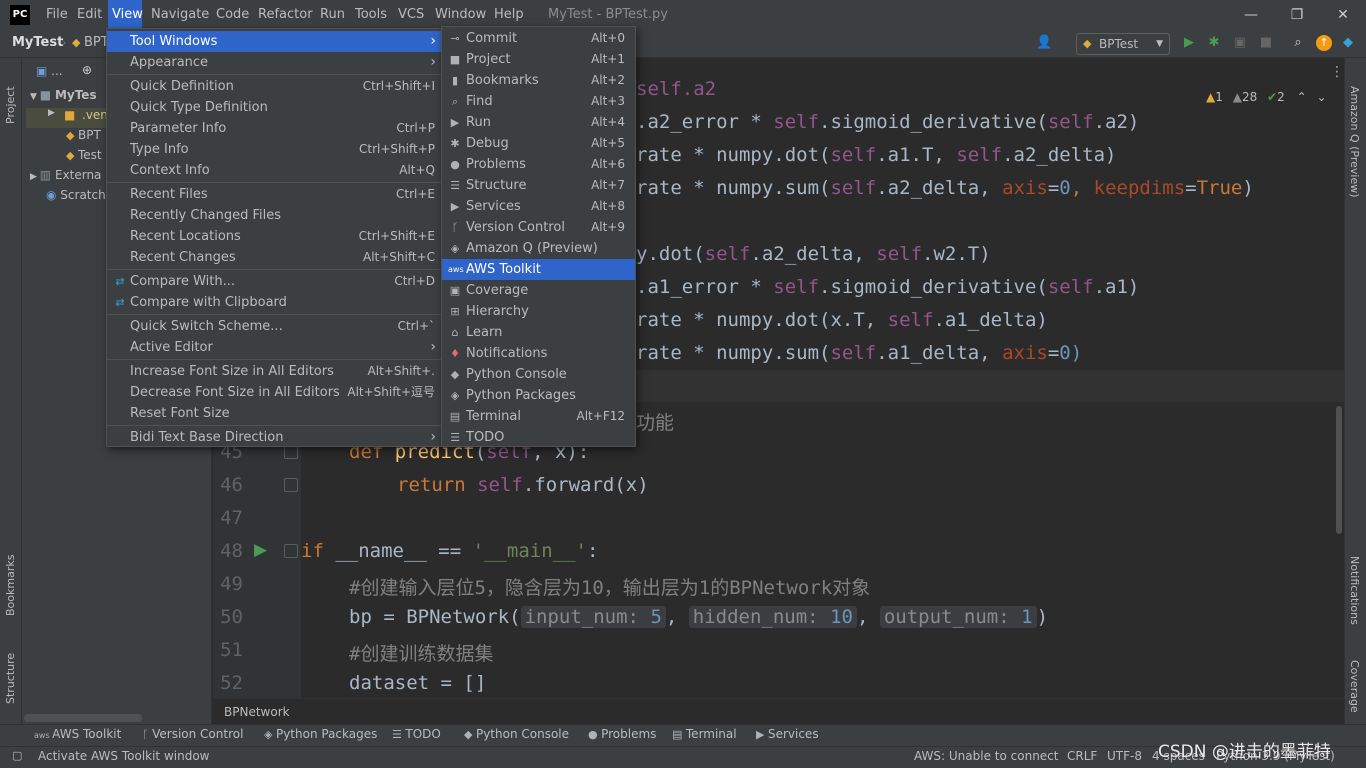  I want to click on tool-window-item-learn: ⌂ Learn, so click(538, 332).